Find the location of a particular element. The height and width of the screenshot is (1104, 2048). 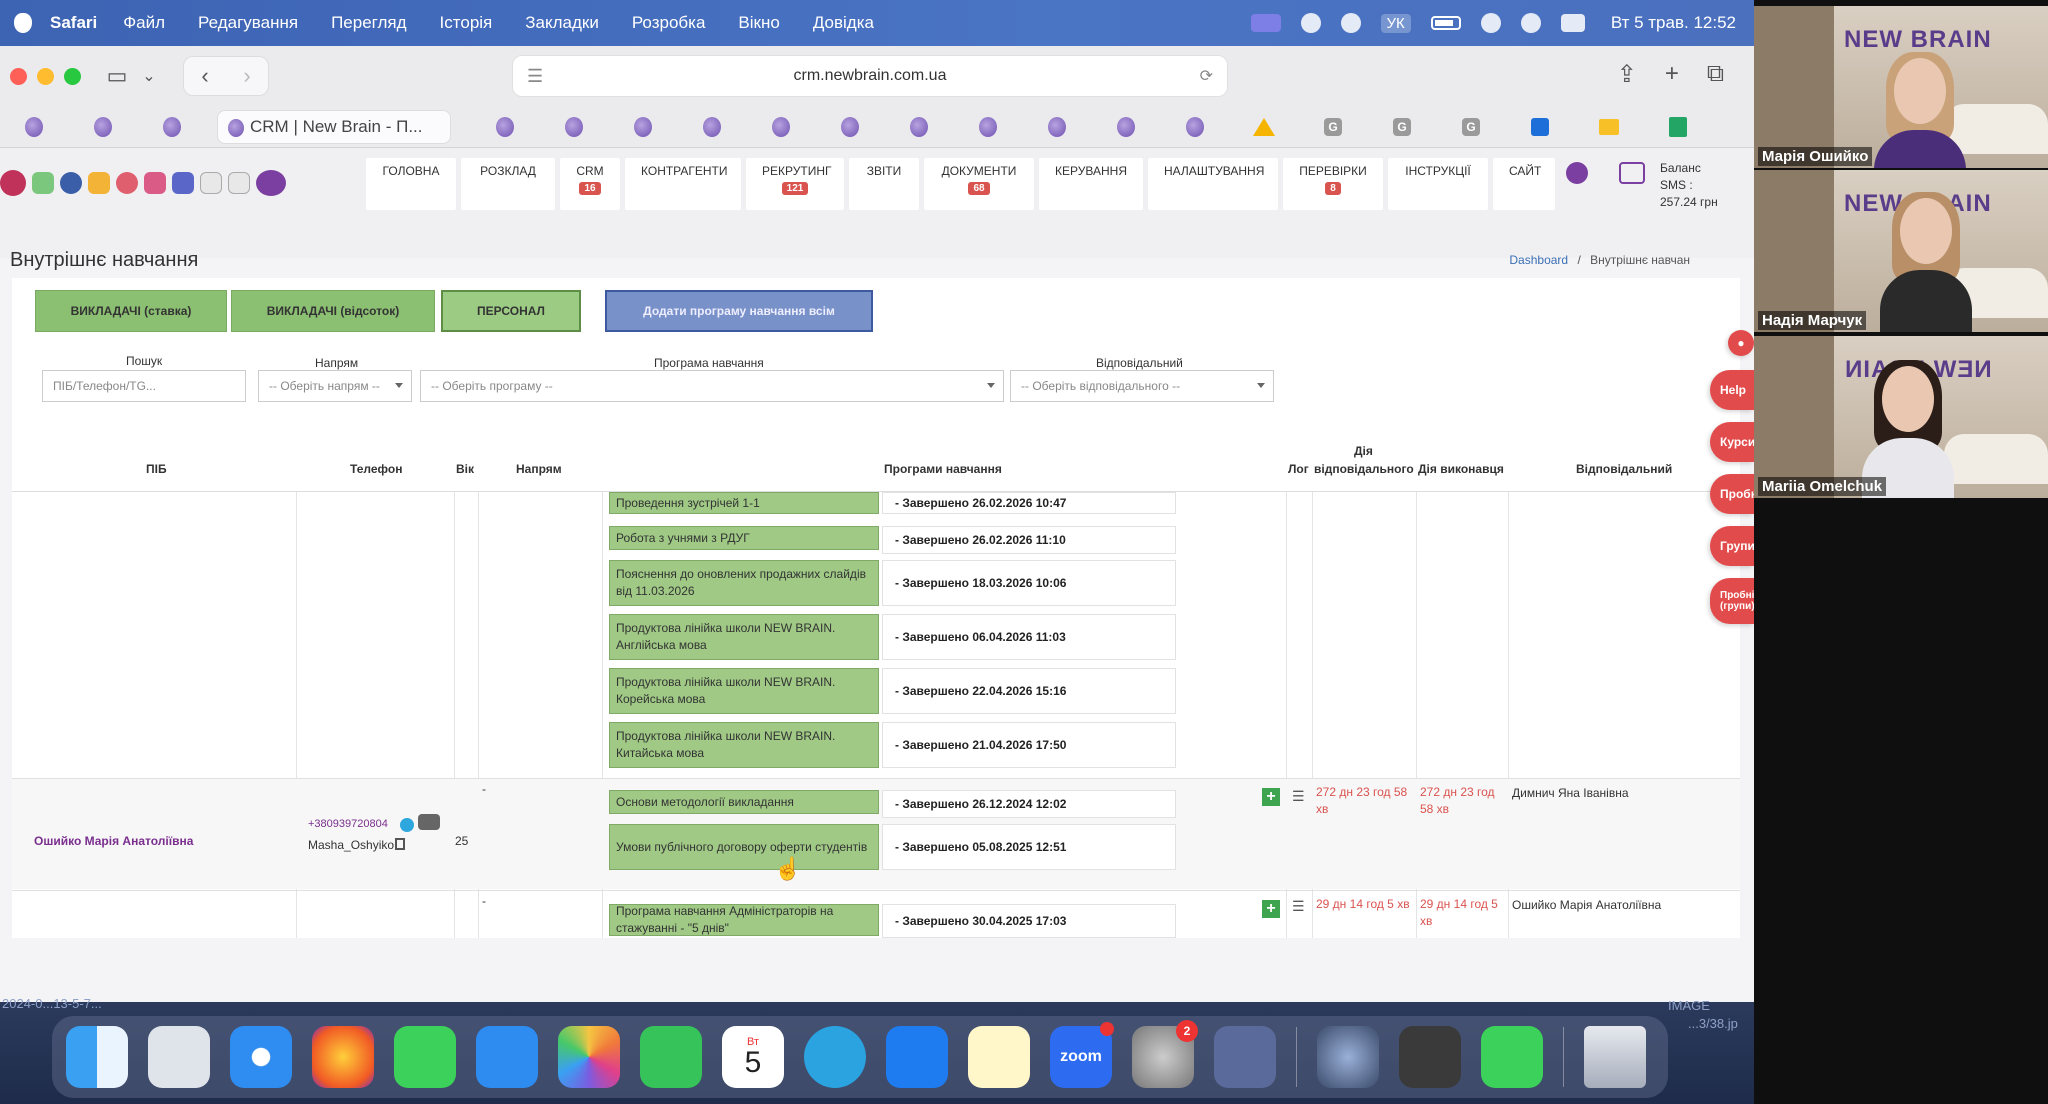

page-settings-icon: ☰ is located at coordinates (535, 76).